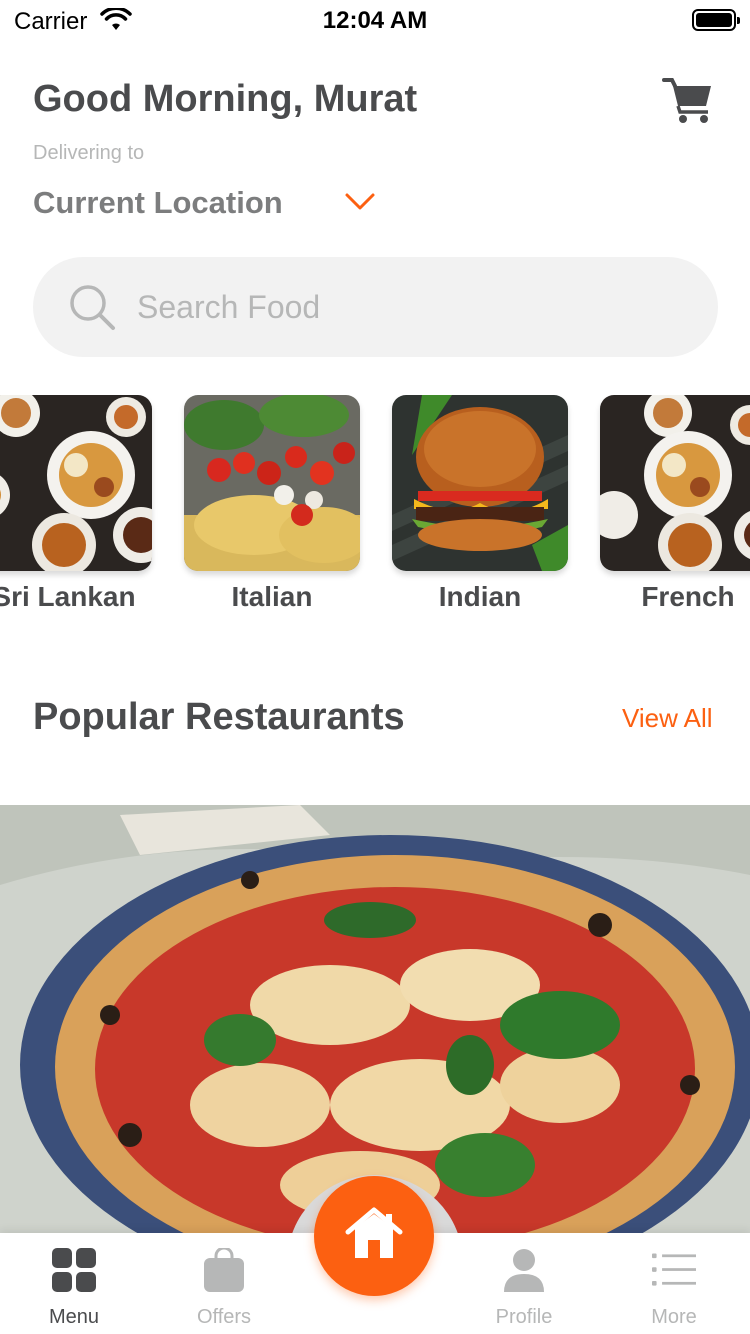 The width and height of the screenshot is (750, 1334). I want to click on category-sri-lankan: Sri Lankan, so click(76, 503).